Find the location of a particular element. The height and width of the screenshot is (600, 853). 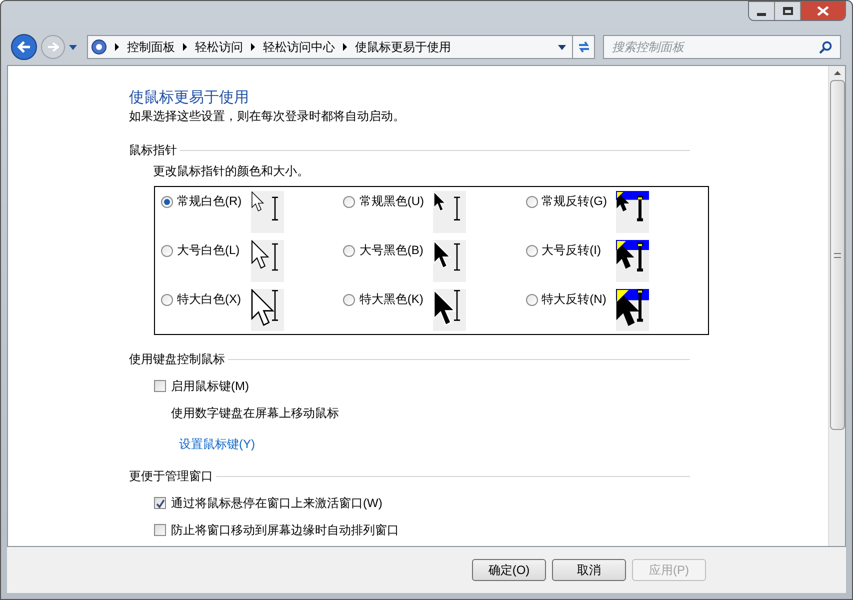

checkbox-option: 防止将窗口移动到屏幕边缘时自动排列窗口 is located at coordinates (491, 530).